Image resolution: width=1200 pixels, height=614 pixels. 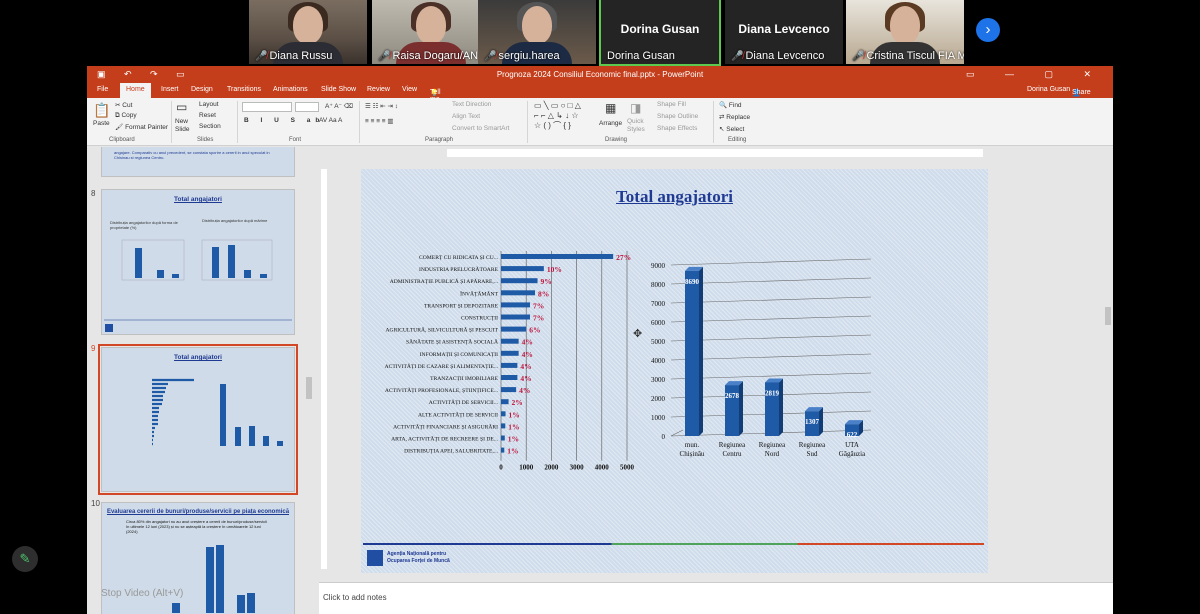 I want to click on list-buttons: ☰ ☷ ⇤ ⇥ ↕, so click(x=381, y=106).